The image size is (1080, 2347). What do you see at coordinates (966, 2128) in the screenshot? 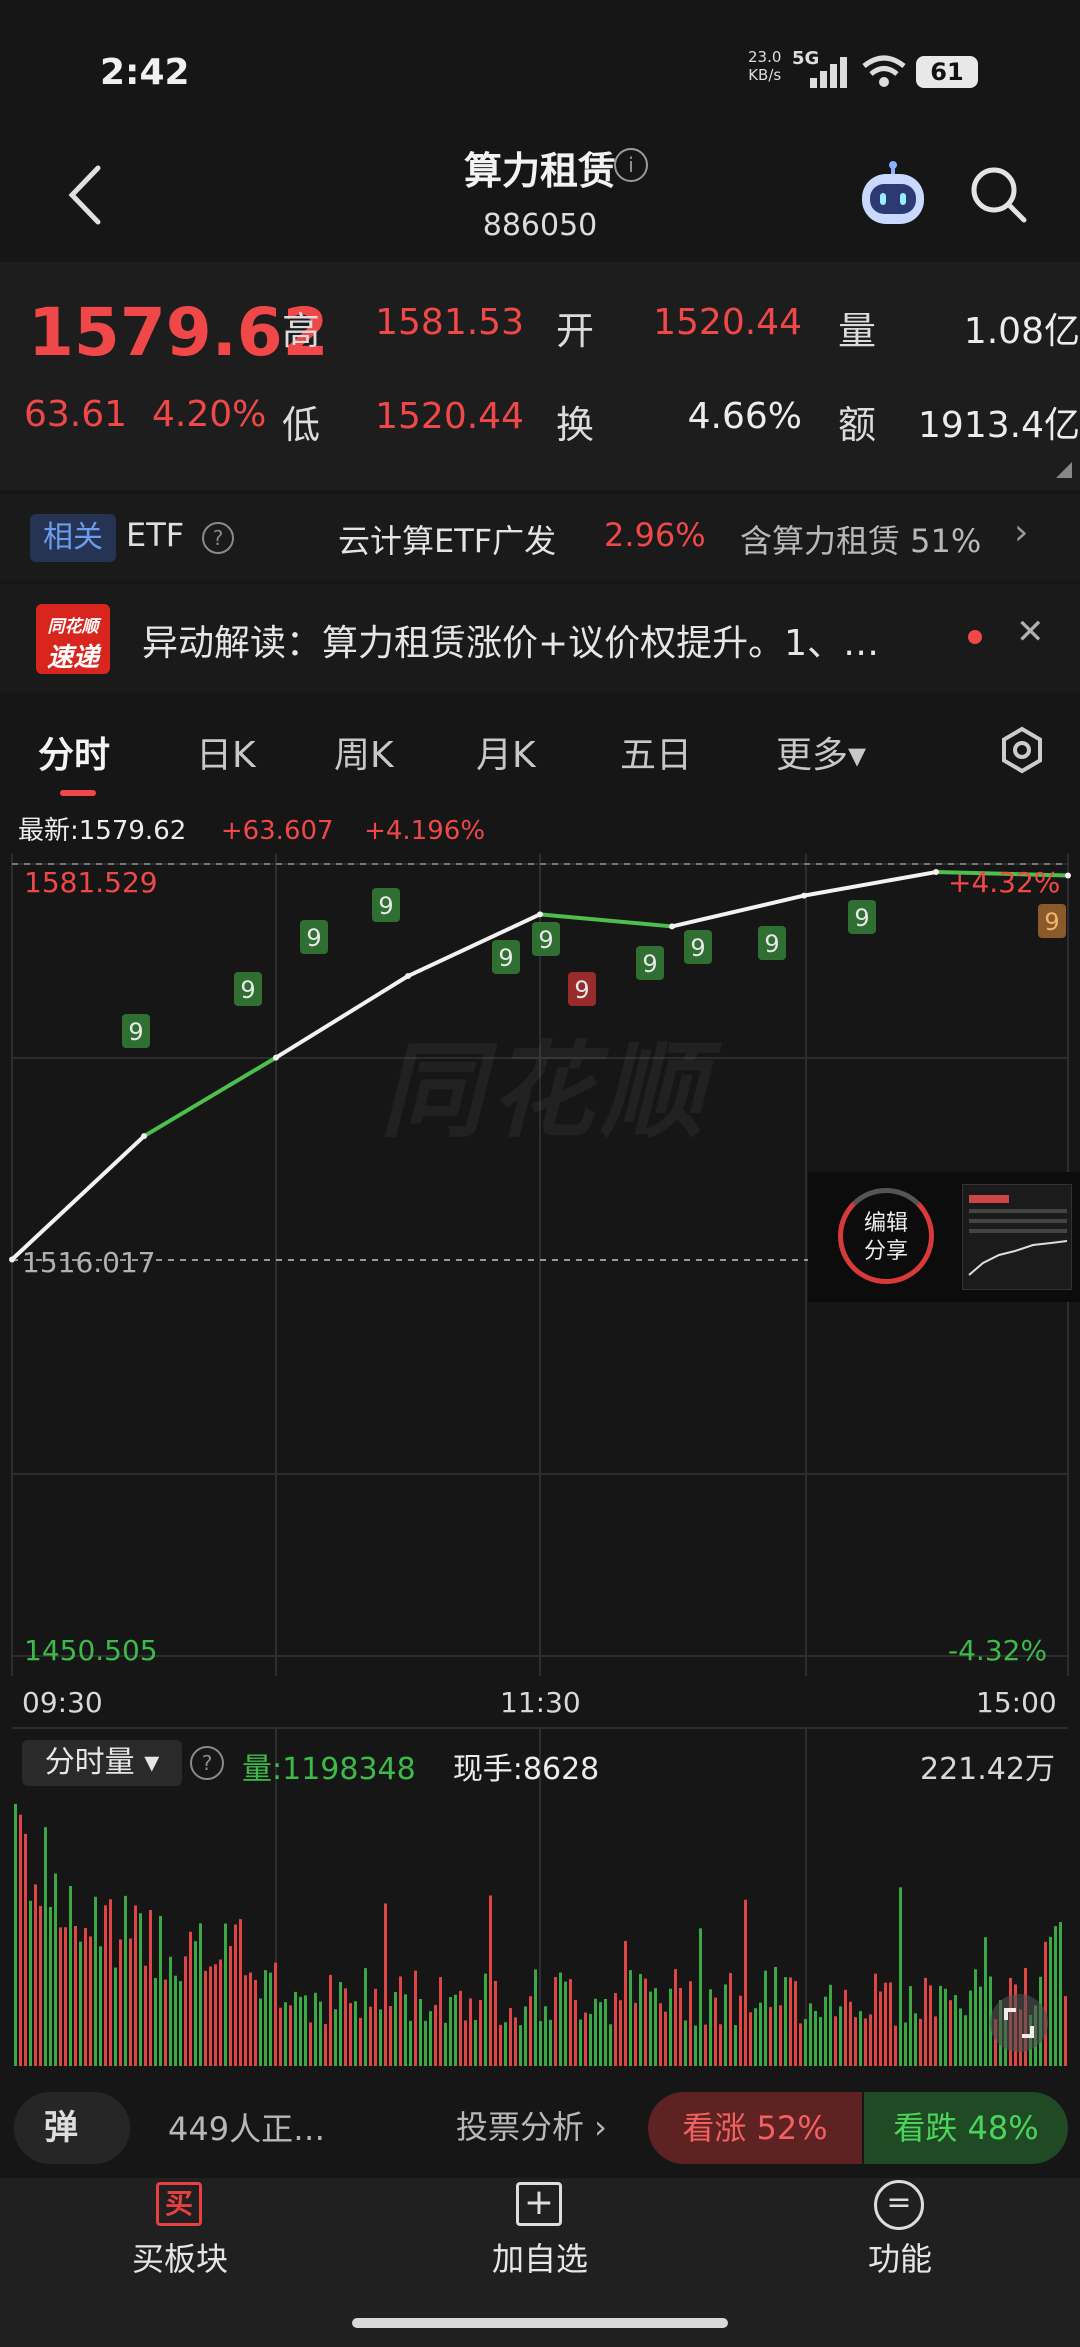
I see `vote-bearish-button: 看跌 48%` at bounding box center [966, 2128].